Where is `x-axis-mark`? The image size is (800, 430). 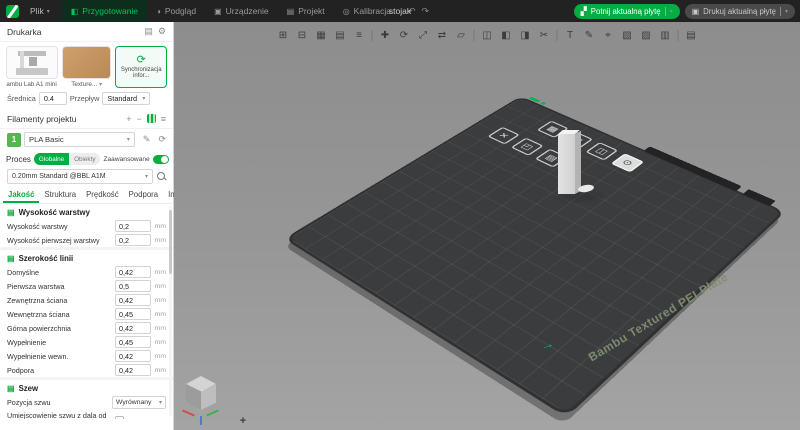 x-axis-mark is located at coordinates (188, 413).